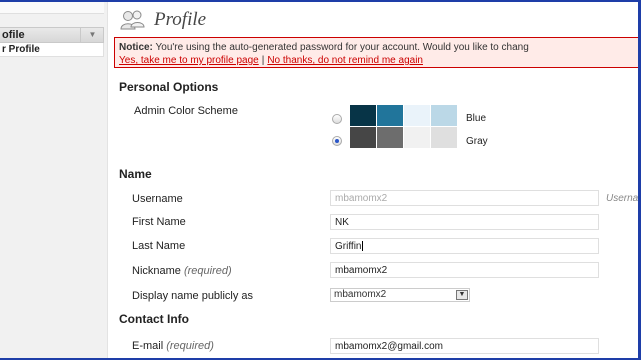 The height and width of the screenshot is (360, 641). I want to click on first-name-label: First Name, so click(159, 222).